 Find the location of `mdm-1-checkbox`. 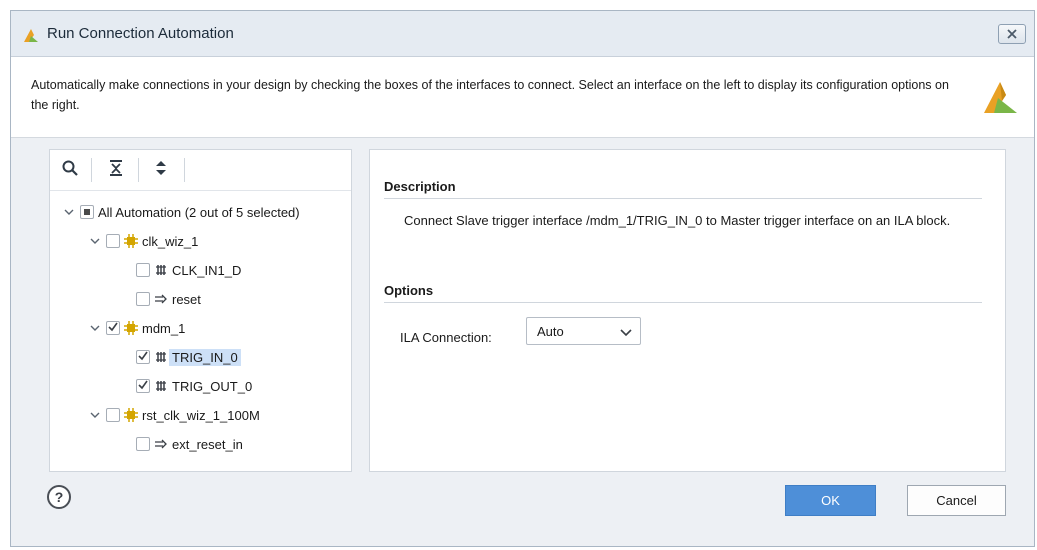

mdm-1-checkbox is located at coordinates (113, 328).